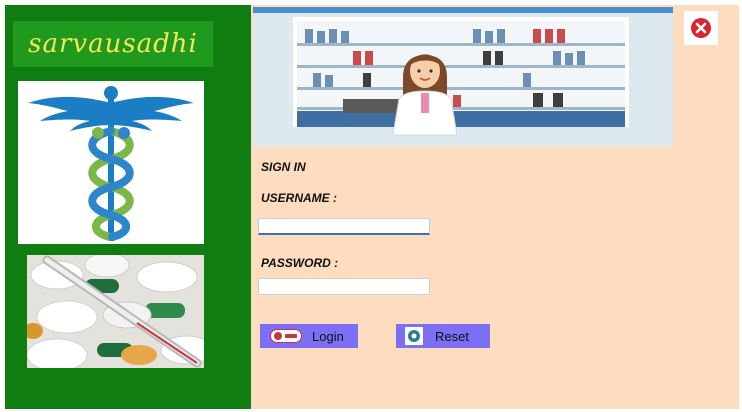  I want to click on login-badge-icon, so click(286, 336).